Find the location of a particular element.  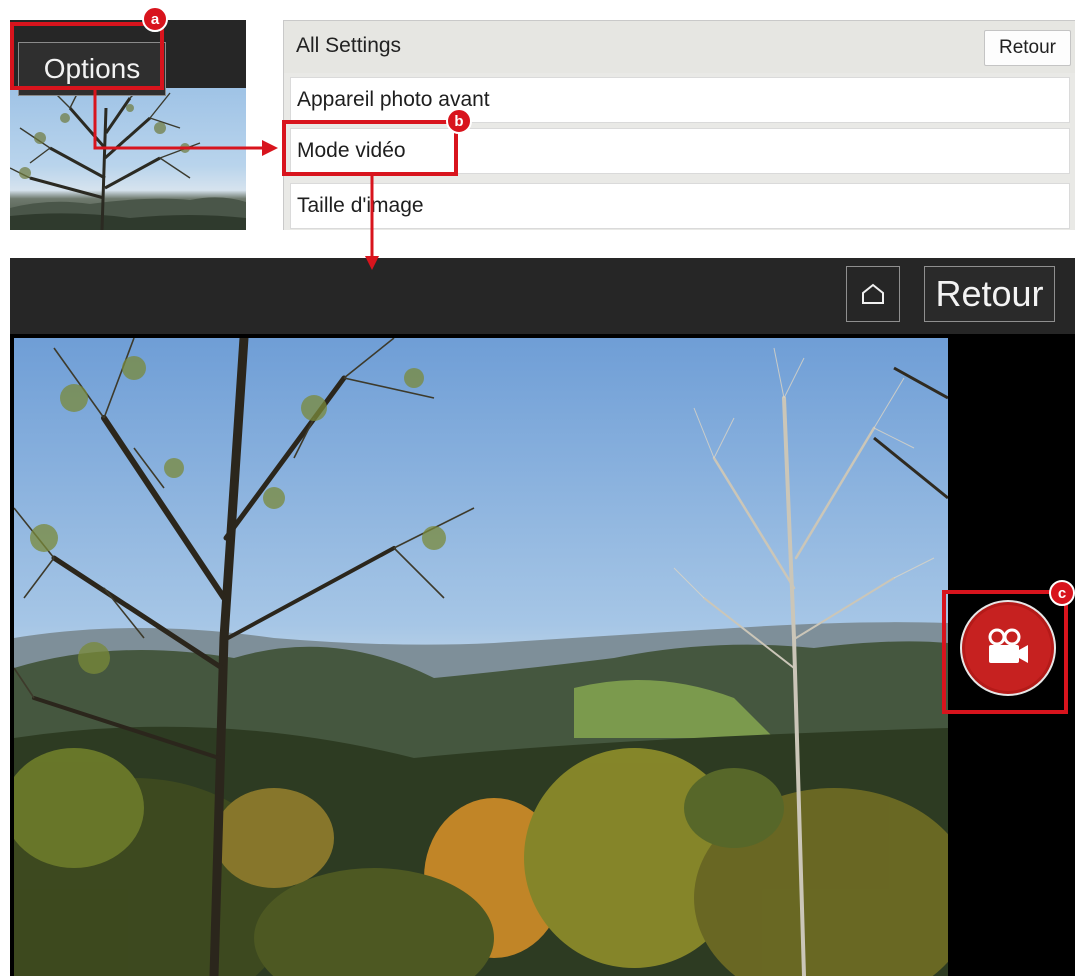

annotation-badge-c: c is located at coordinates (1062, 593).